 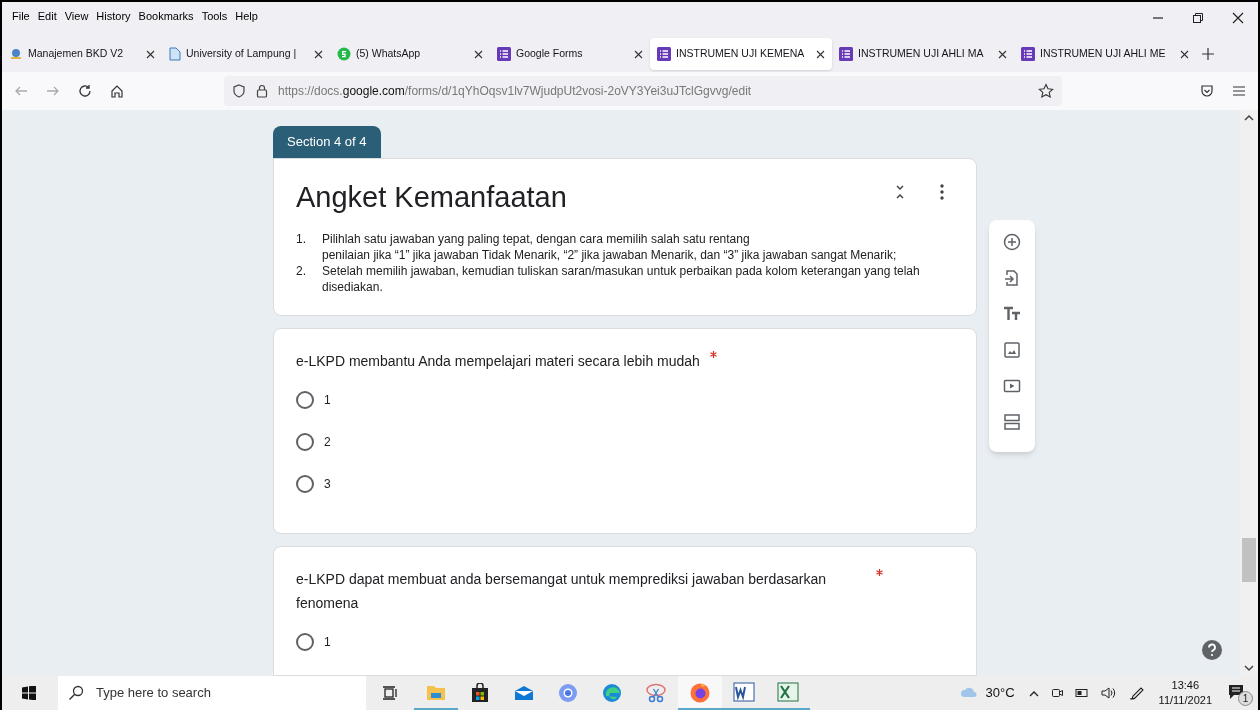 What do you see at coordinates (246, 54) in the screenshot?
I see `browser-tab: University of Lampung |` at bounding box center [246, 54].